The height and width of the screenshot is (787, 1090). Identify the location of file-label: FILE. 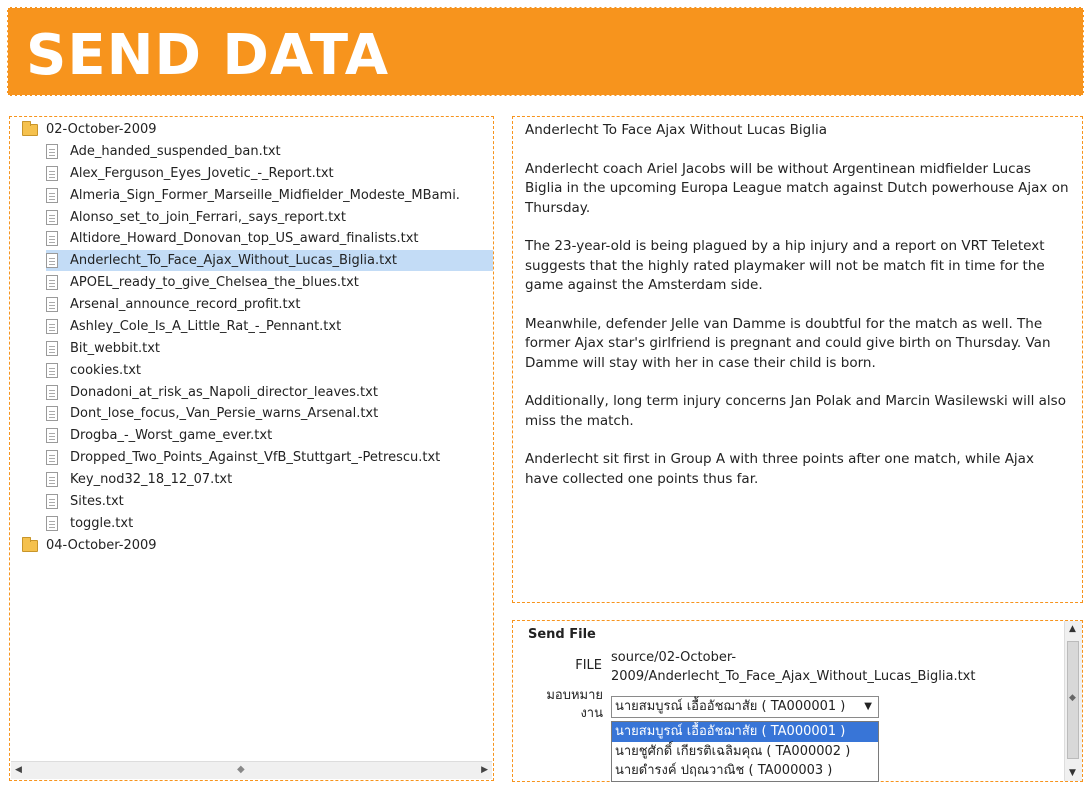
(588, 665).